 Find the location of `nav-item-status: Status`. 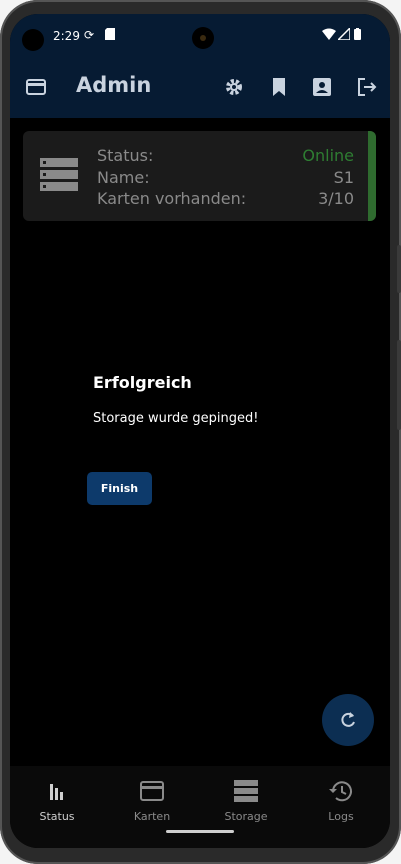

nav-item-status: Status is located at coordinates (57, 800).